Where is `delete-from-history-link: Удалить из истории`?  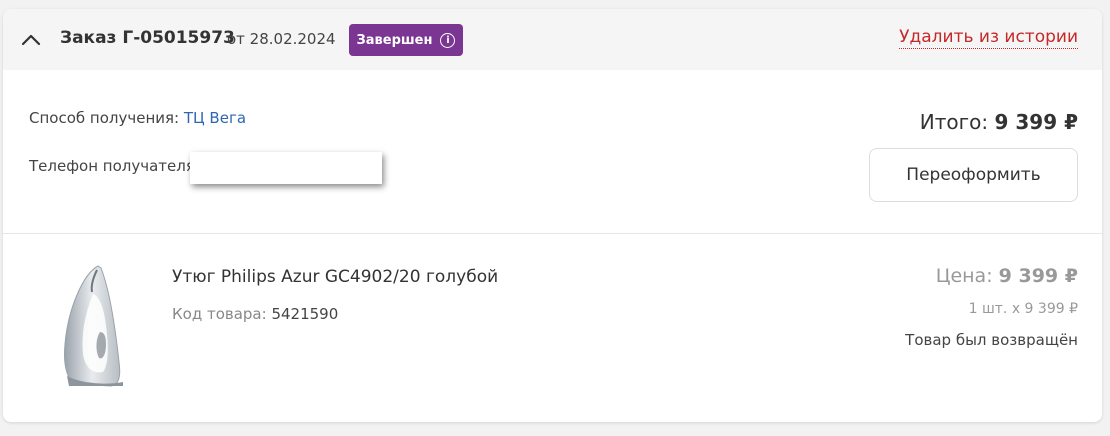 delete-from-history-link: Удалить из истории is located at coordinates (988, 38).